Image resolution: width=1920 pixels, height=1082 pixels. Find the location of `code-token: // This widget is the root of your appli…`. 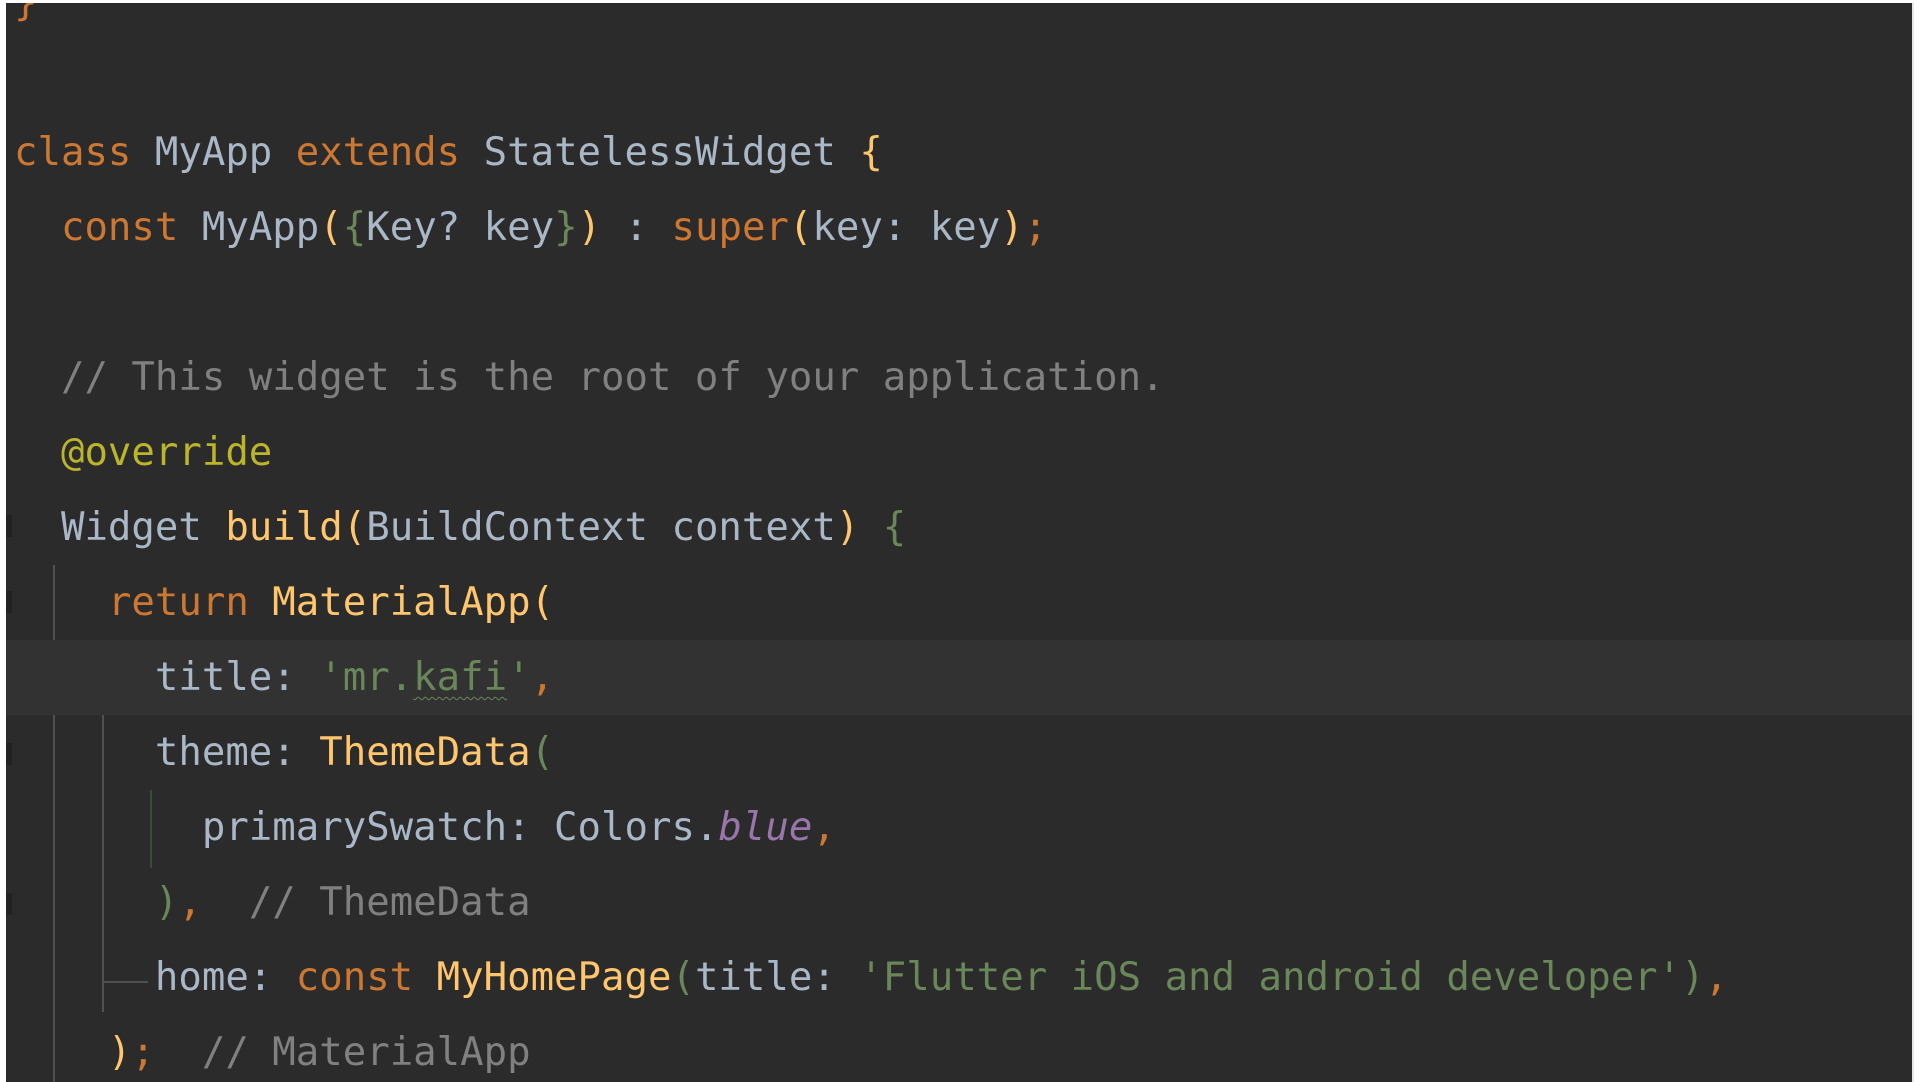

code-token: // This widget is the root of your appli… is located at coordinates (612, 377).